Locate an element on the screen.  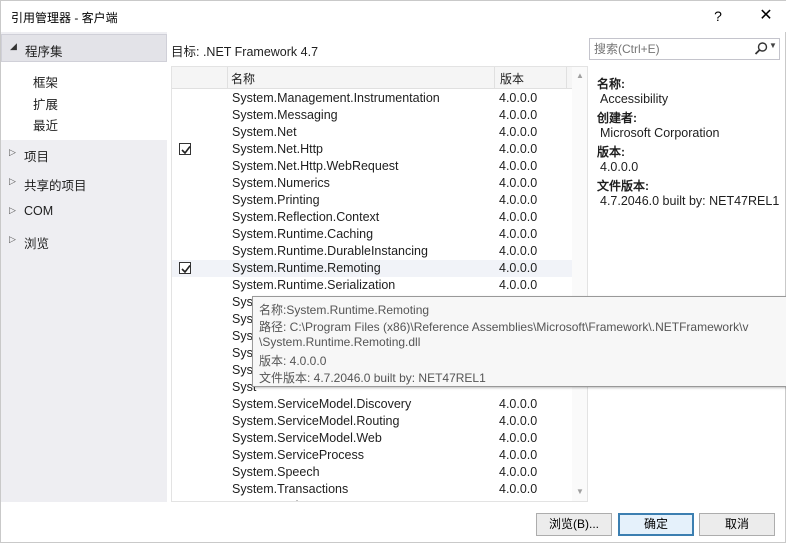
table-row: System.Runtime.DurableInstancing 4.0.0.0 is located at coordinates (372, 251).